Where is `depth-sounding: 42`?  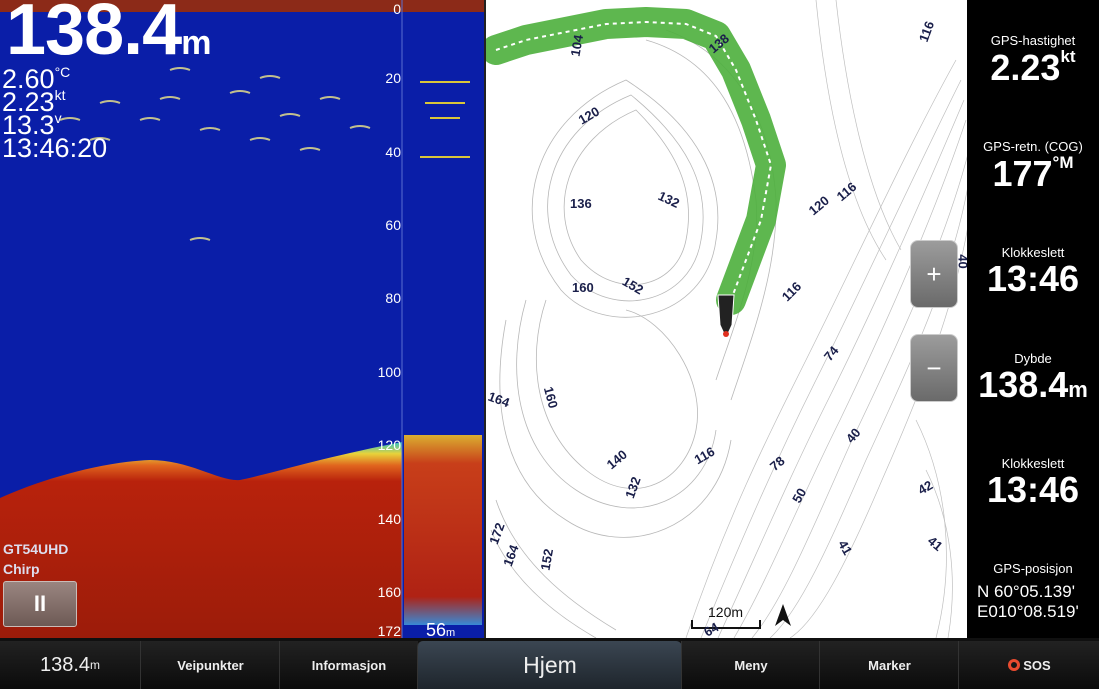
depth-sounding: 42 is located at coordinates (925, 487).